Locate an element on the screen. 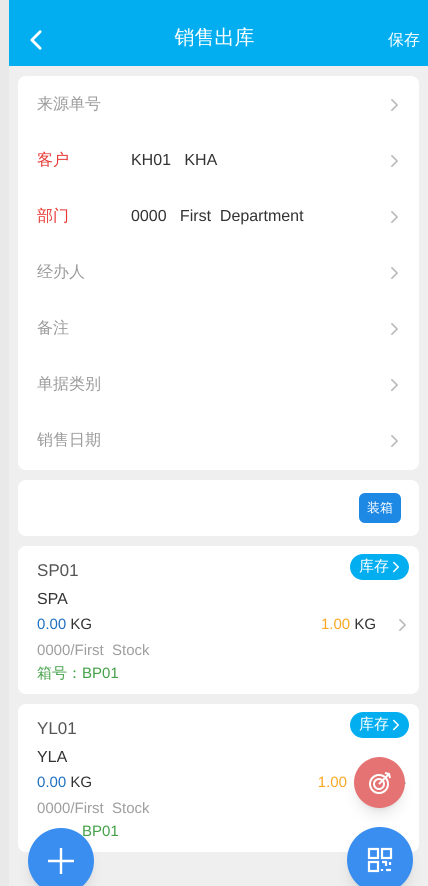  form-row: 客户 KH01 KHA is located at coordinates (218, 161).